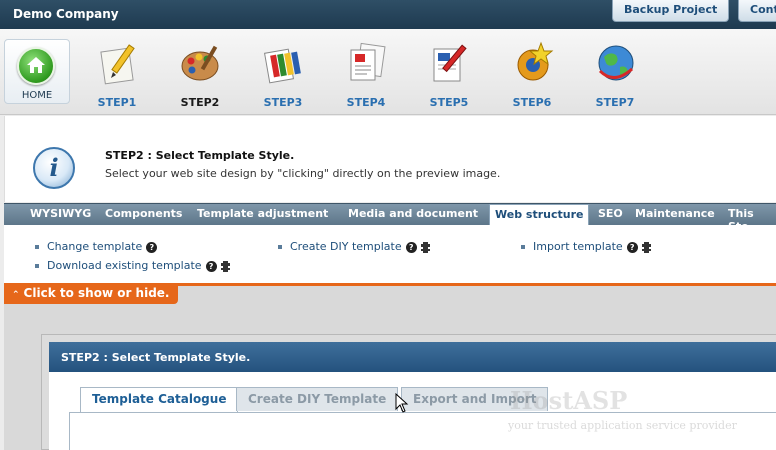  What do you see at coordinates (200, 155) in the screenshot?
I see `info-title: STEP2 : Select Template Style.` at bounding box center [200, 155].